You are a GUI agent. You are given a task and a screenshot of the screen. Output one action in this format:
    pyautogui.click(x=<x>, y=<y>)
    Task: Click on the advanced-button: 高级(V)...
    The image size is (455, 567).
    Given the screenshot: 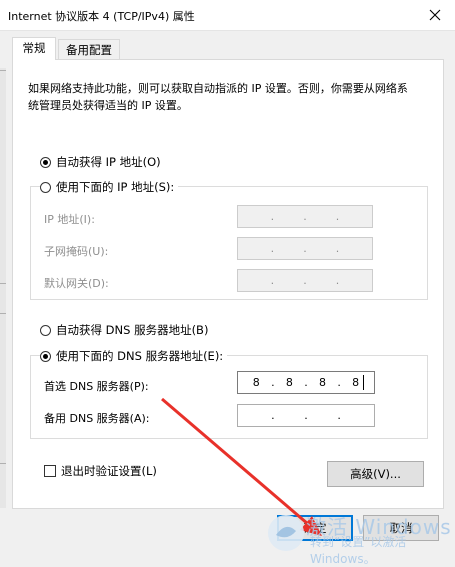 What is the action you would take?
    pyautogui.click(x=375, y=474)
    